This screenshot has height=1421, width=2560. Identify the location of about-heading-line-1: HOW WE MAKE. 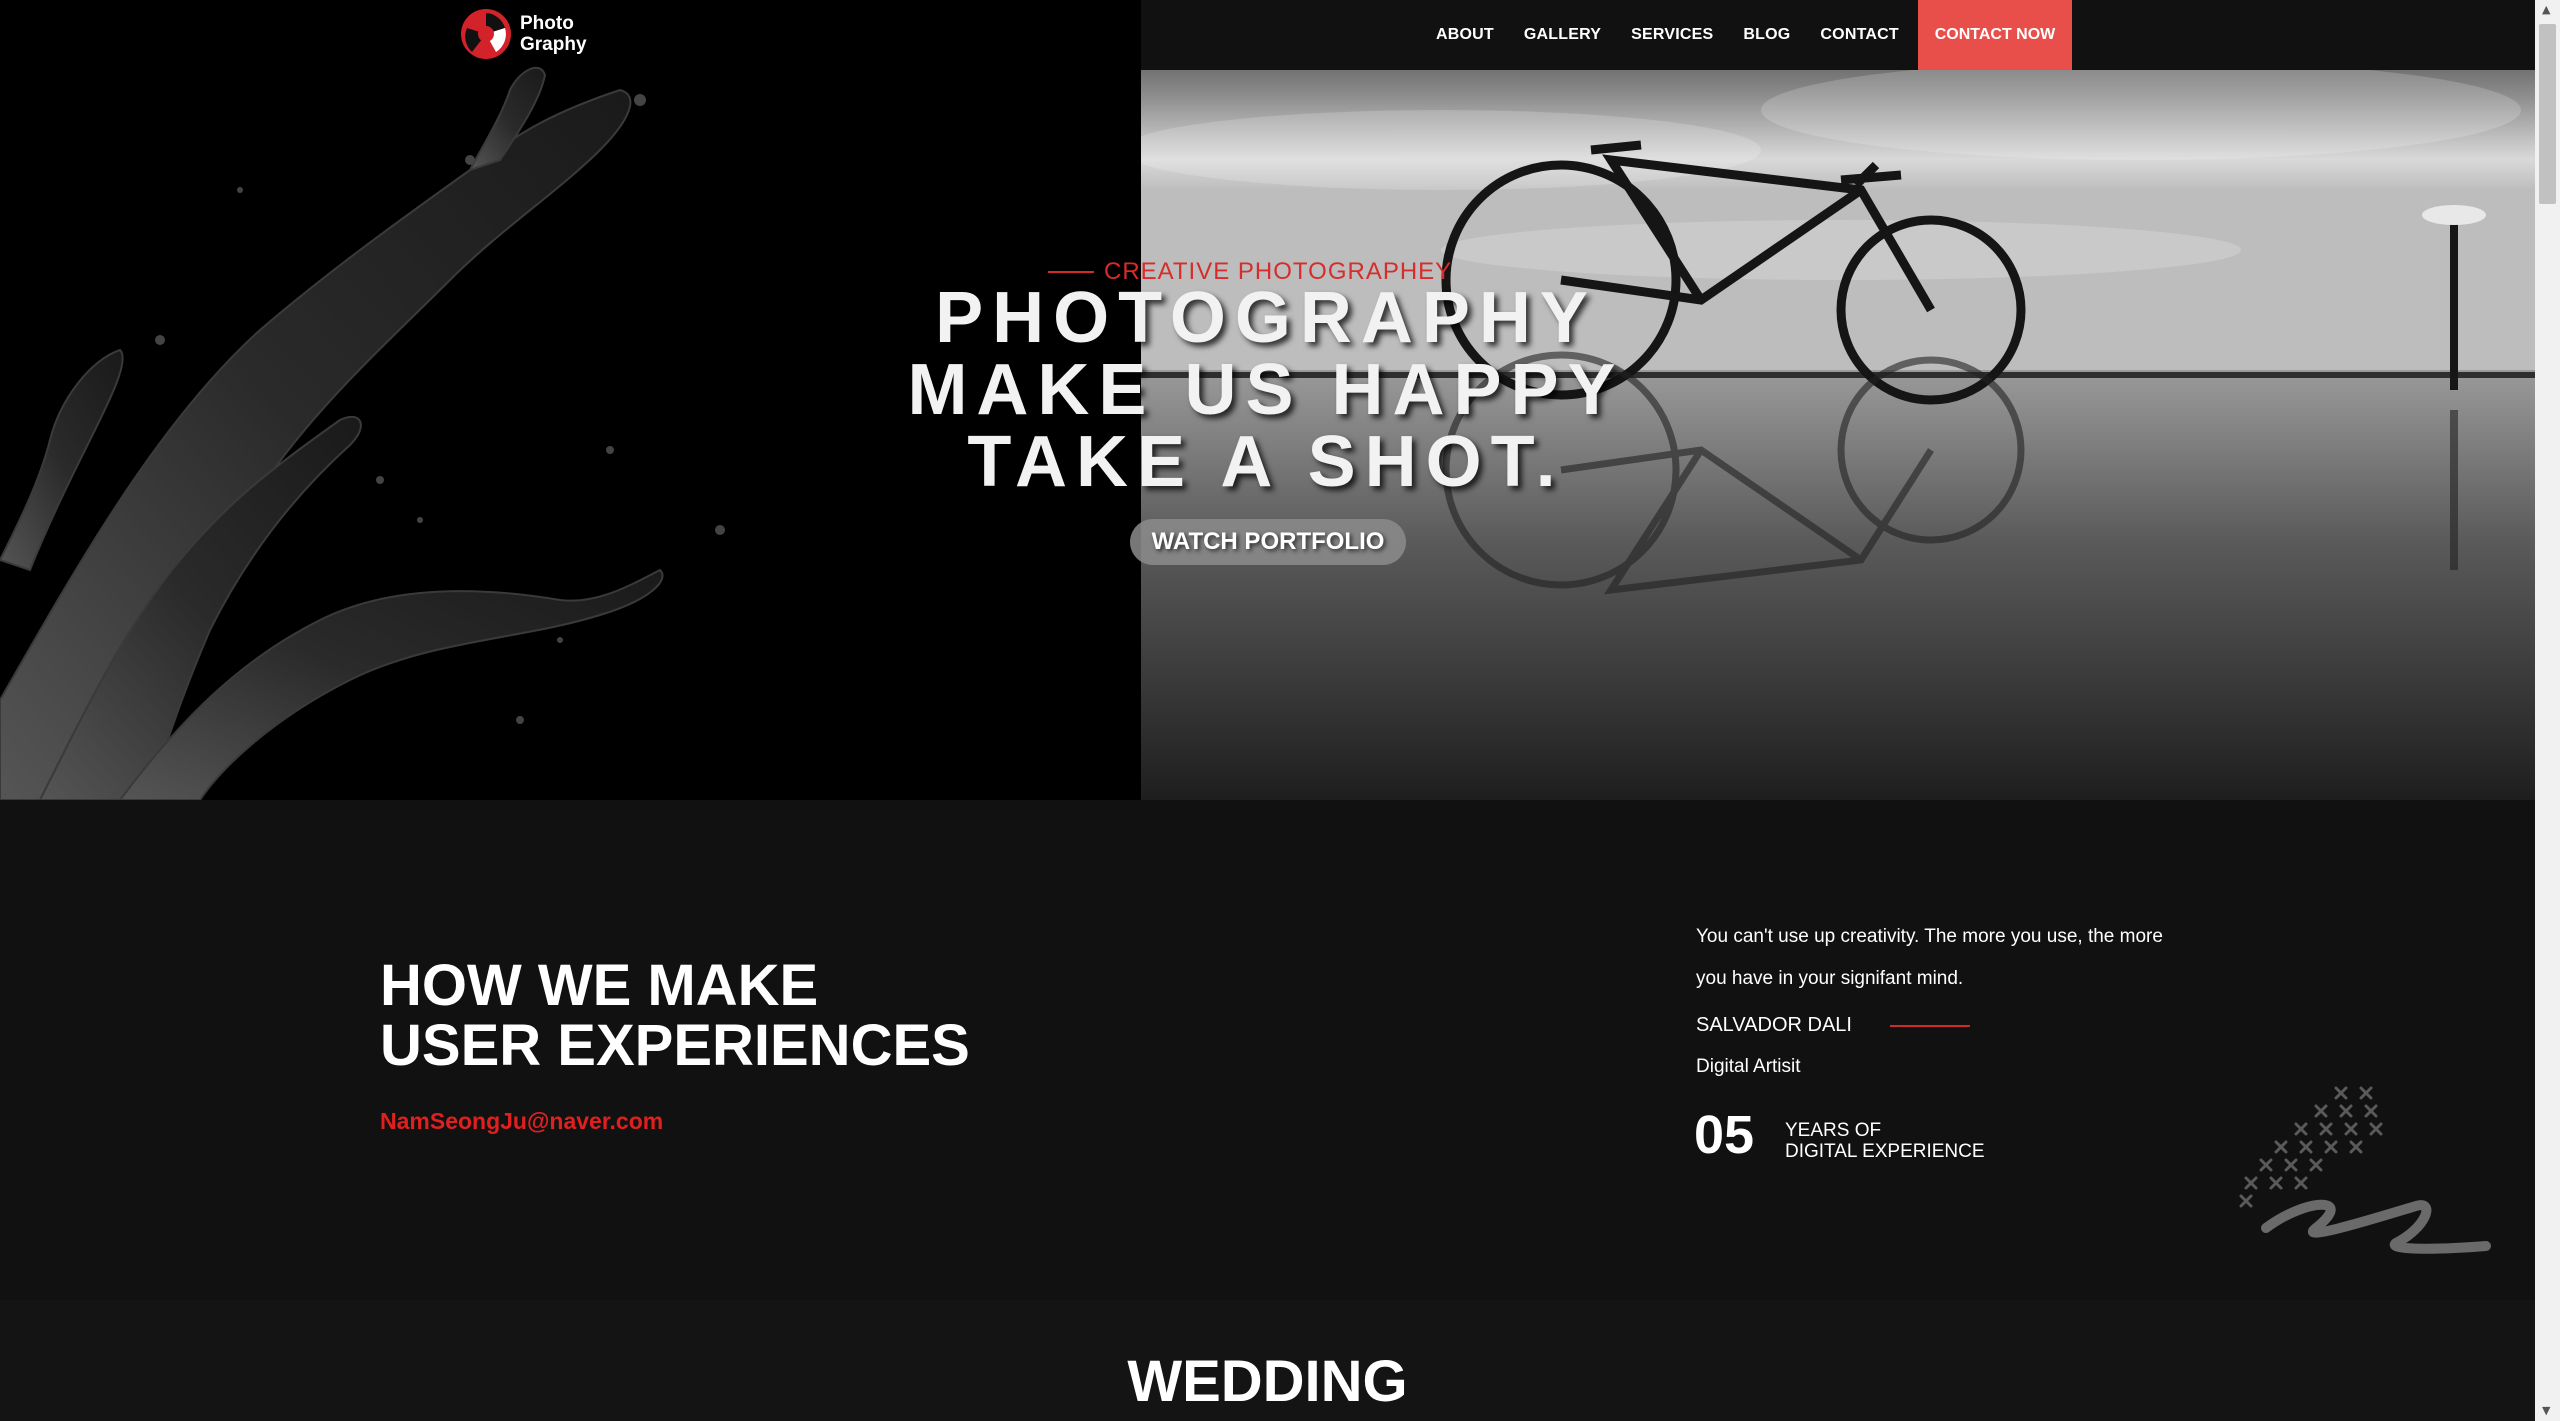
(599, 985).